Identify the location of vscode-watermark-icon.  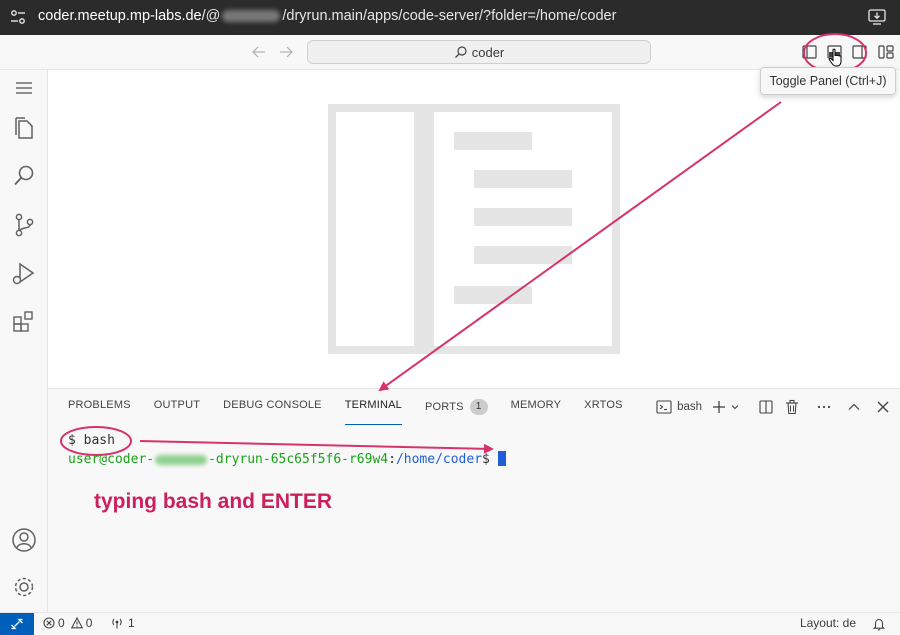
(474, 229).